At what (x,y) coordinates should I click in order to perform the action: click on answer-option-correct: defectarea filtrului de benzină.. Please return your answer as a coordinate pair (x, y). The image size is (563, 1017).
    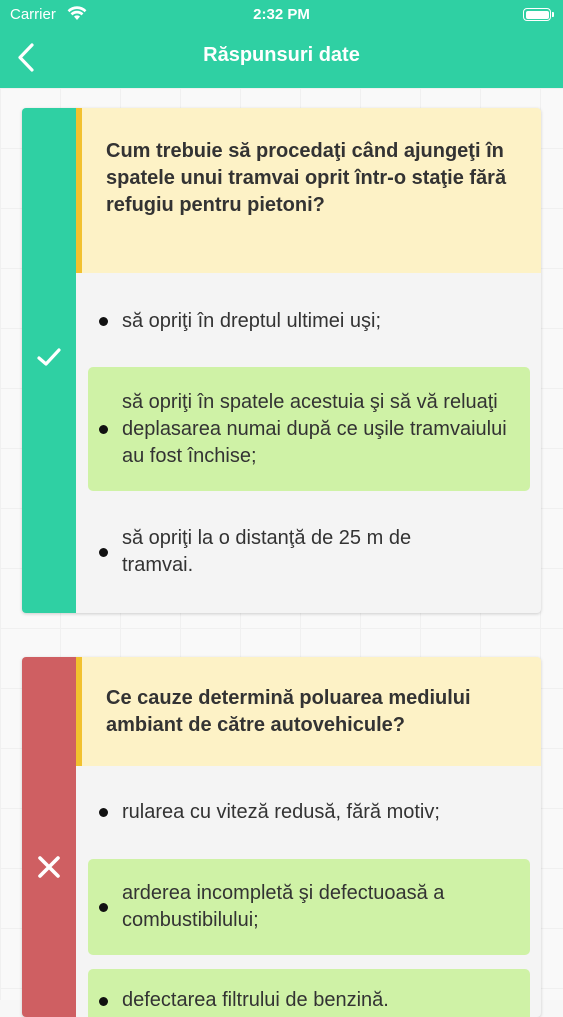
    Looking at the image, I should click on (309, 993).